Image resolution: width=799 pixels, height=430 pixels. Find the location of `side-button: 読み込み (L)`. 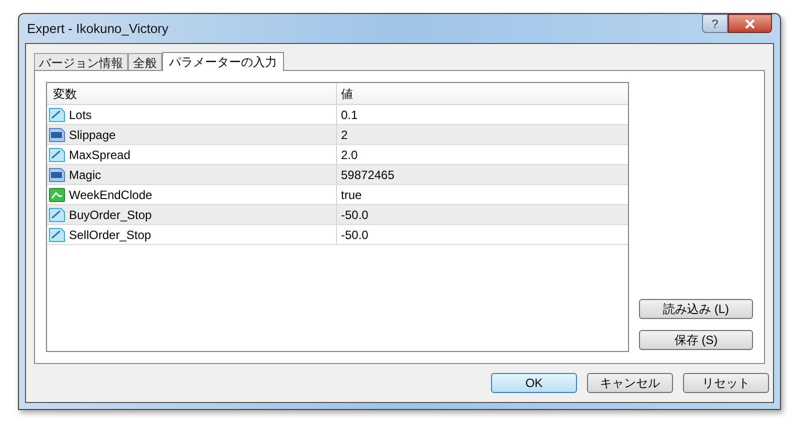

side-button: 読み込み (L) is located at coordinates (696, 309).